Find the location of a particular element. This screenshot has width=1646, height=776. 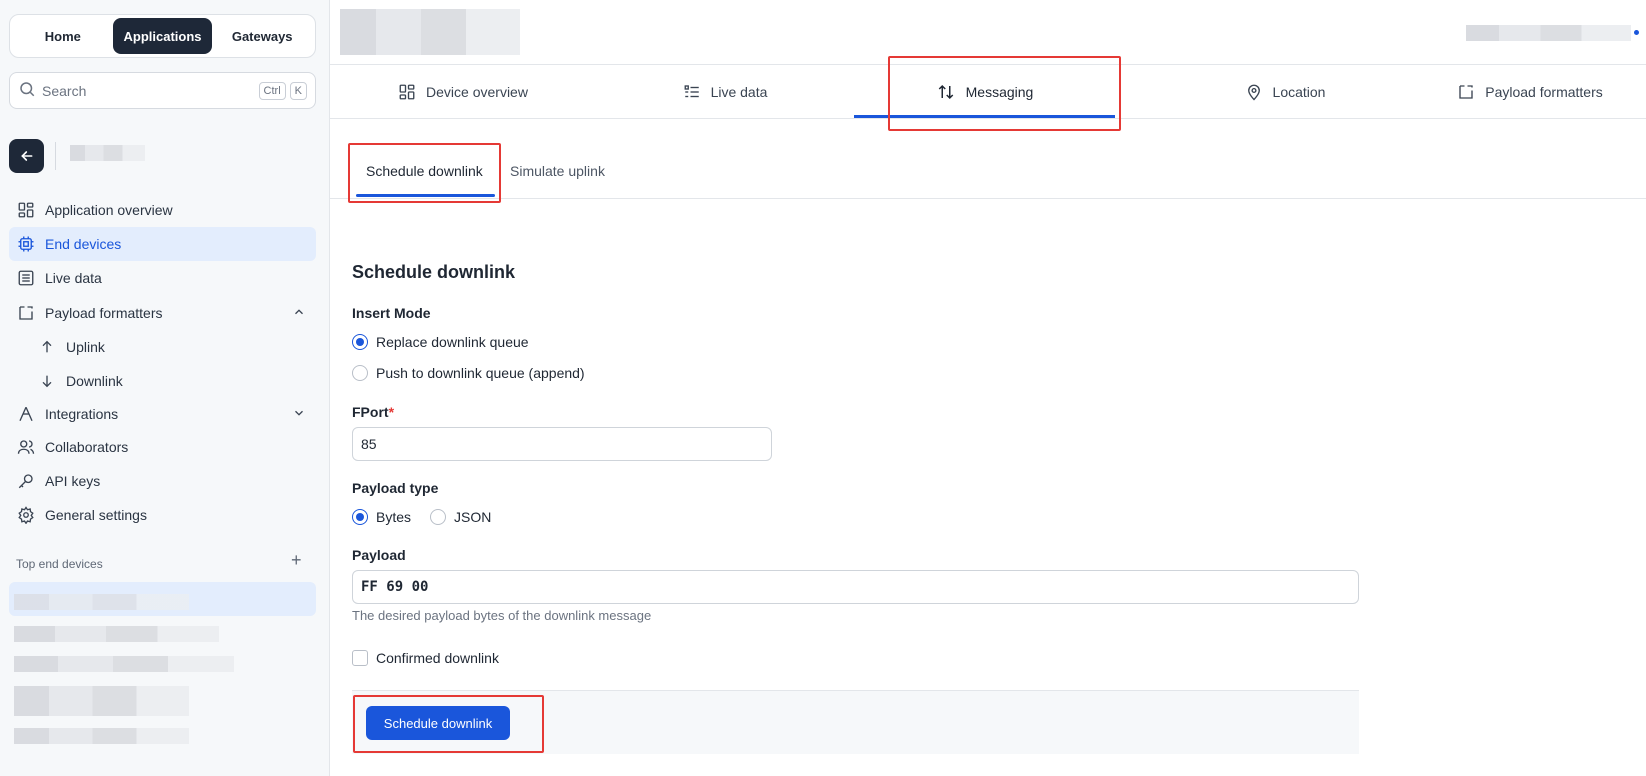

sidebar-item-label: End devices is located at coordinates (83, 244).